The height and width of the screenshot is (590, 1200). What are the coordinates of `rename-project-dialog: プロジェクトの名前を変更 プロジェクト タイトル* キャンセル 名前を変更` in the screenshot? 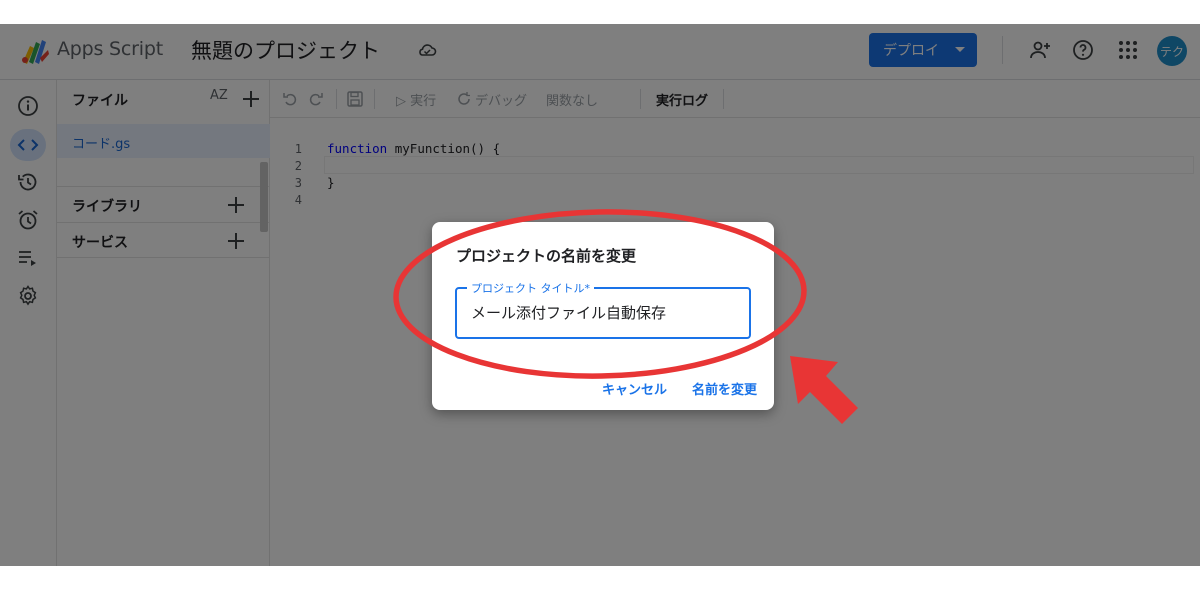 It's located at (603, 316).